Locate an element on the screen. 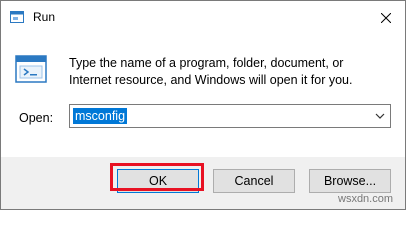  run-dialog-icon is located at coordinates (31, 69).